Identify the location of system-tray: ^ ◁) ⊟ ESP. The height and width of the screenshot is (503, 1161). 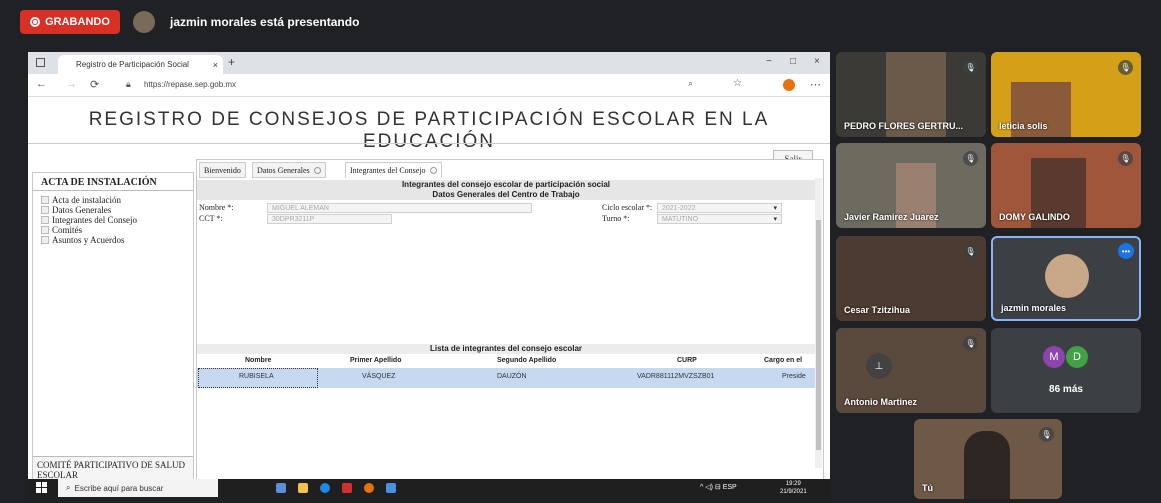
(718, 487).